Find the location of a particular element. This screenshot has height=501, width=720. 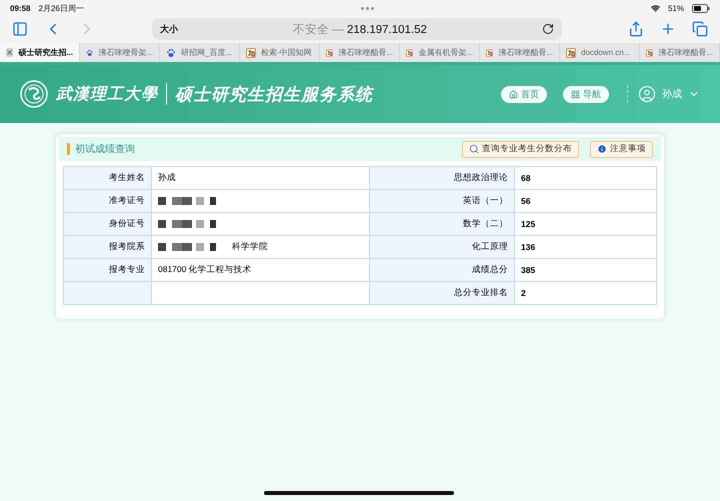

battery-icon is located at coordinates (701, 8).